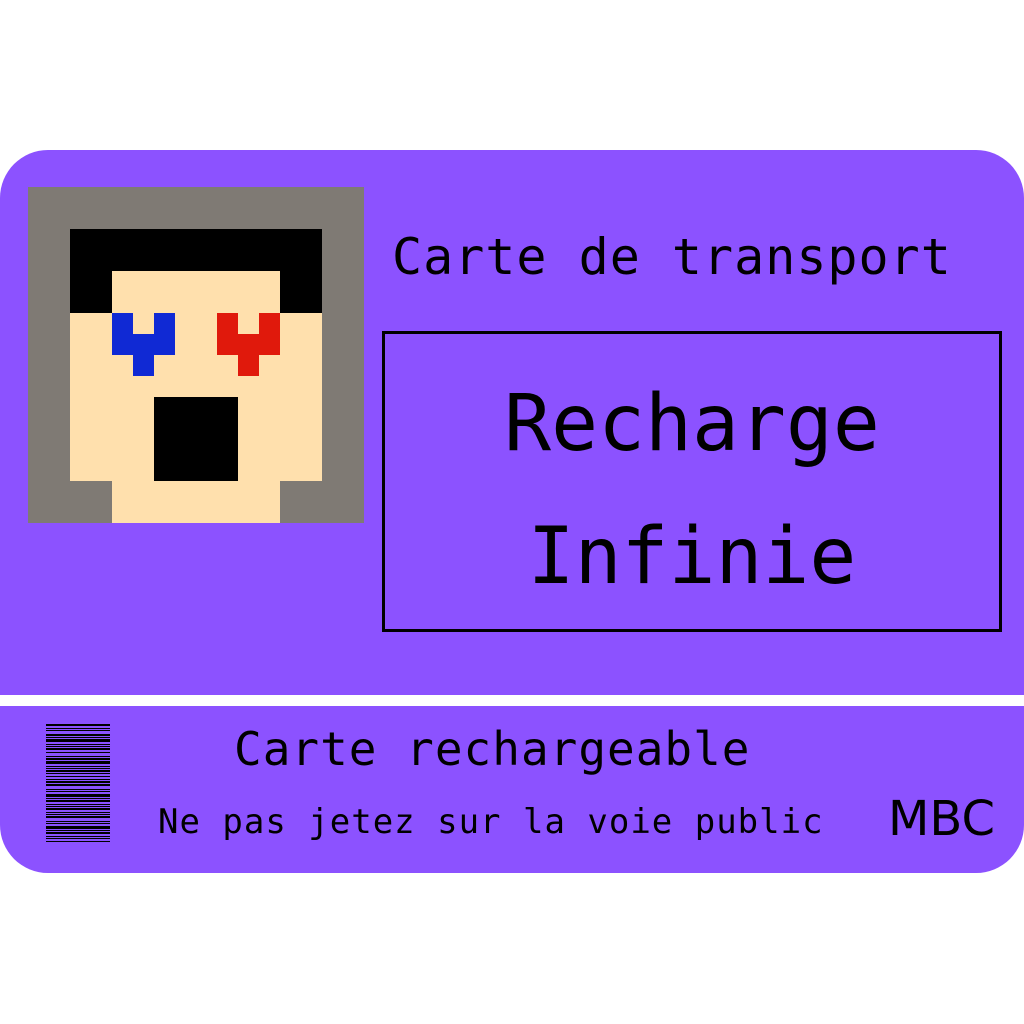  I want to click on card-title: Carte de transport, so click(672, 257).